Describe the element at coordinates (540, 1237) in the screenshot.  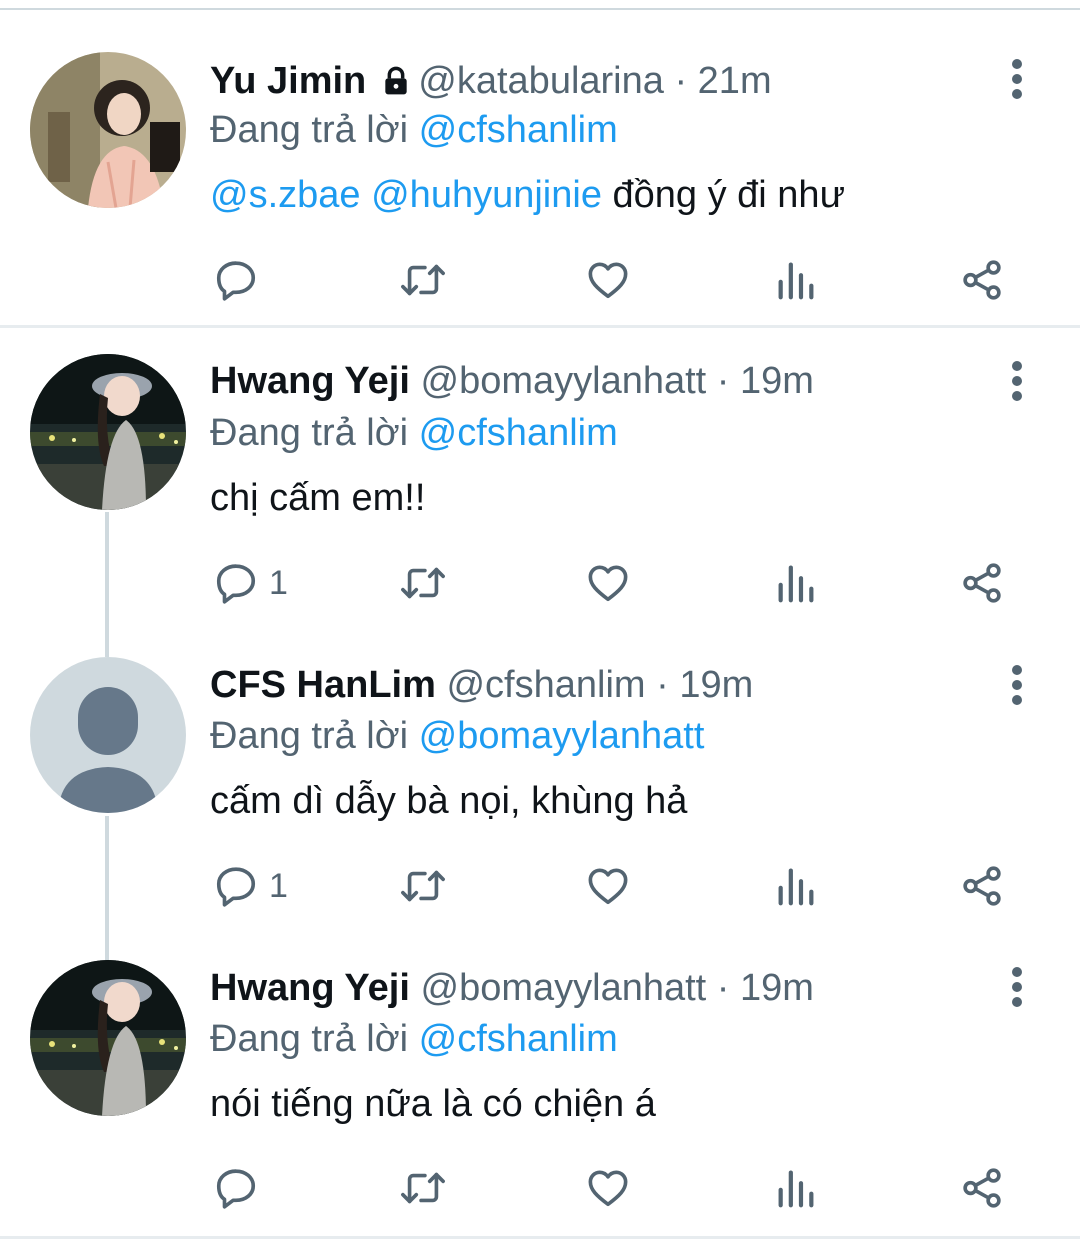
I see `bottom-divider` at that location.